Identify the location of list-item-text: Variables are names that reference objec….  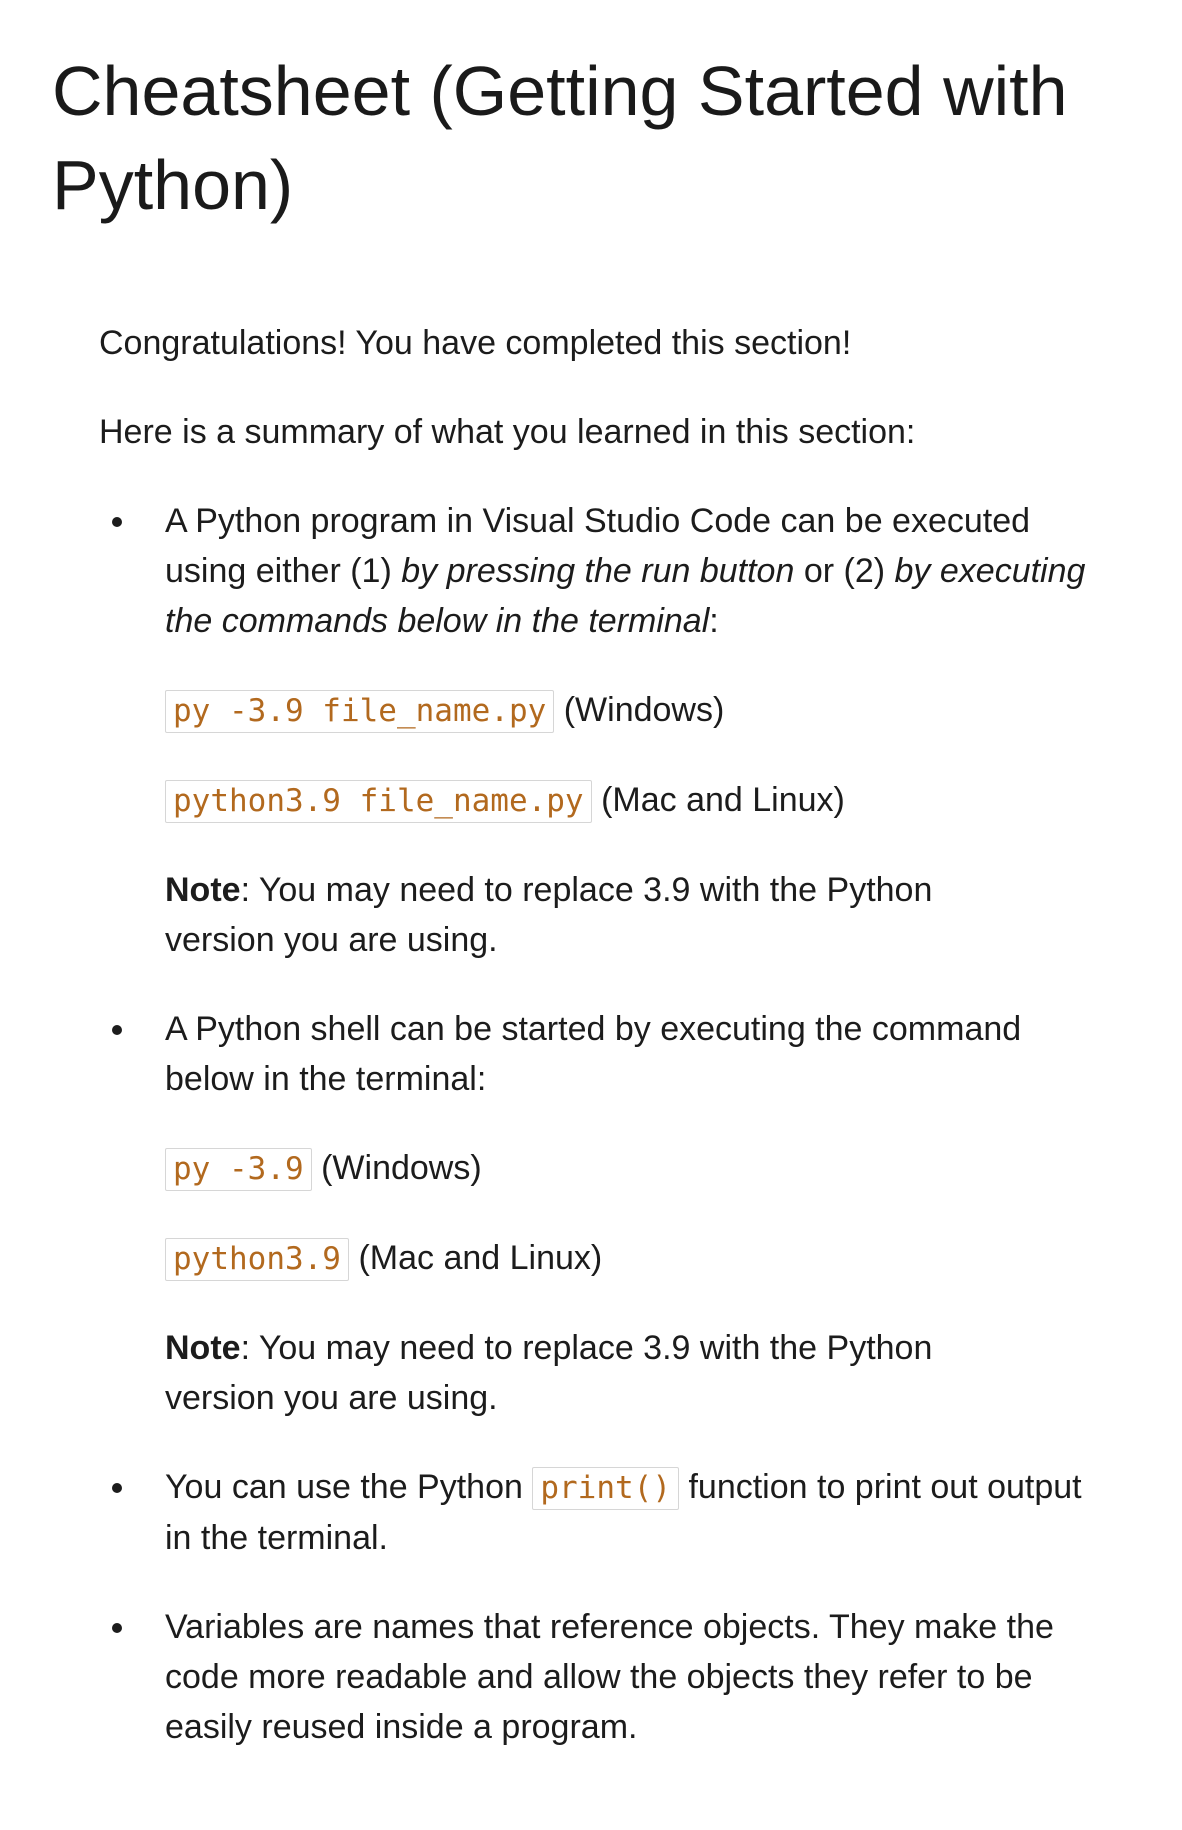
(609, 1677).